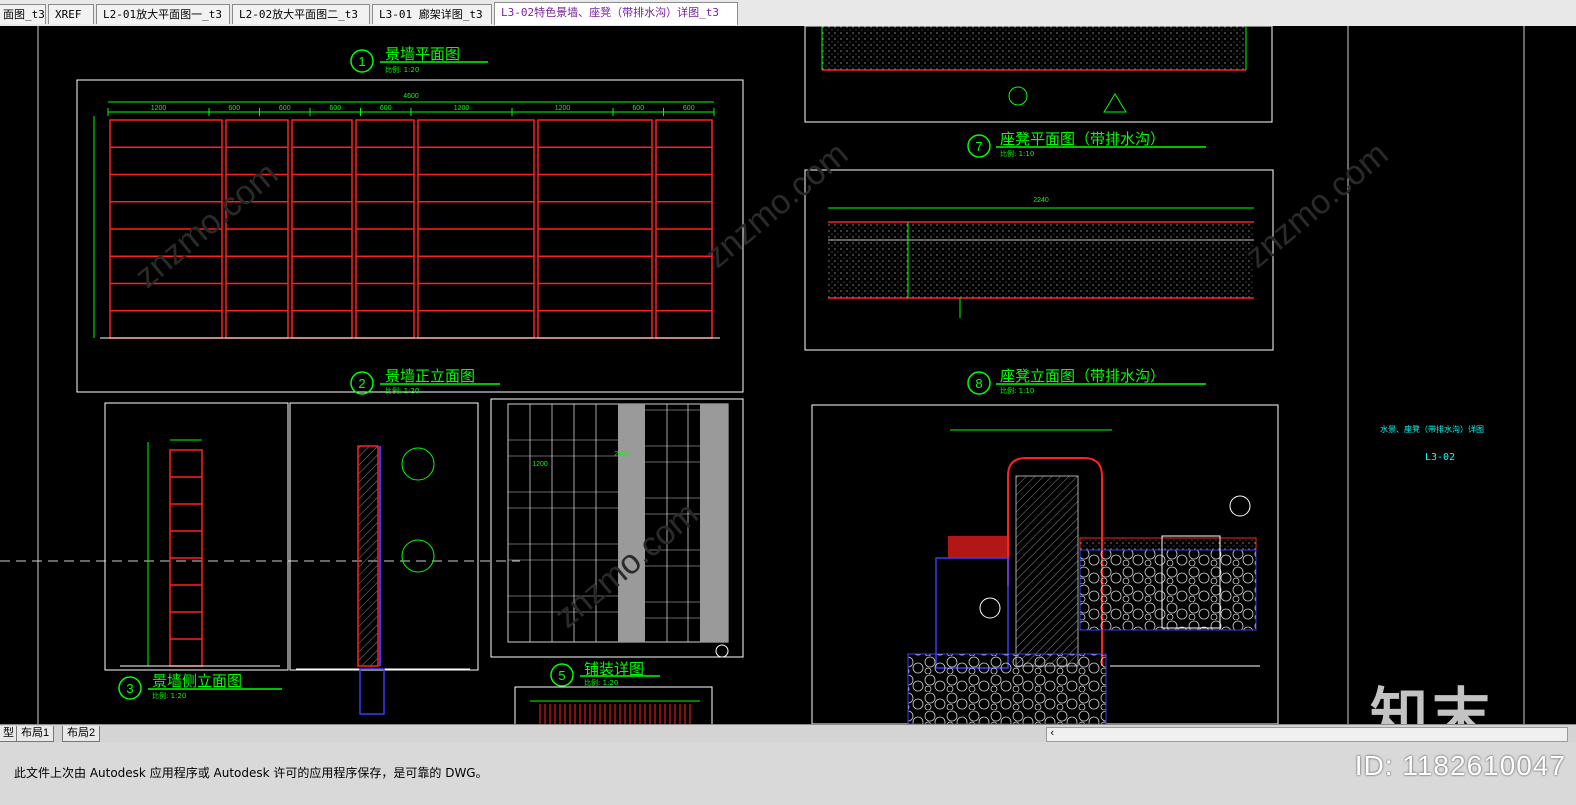  What do you see at coordinates (422, 54) in the screenshot?
I see `svg-text: 景墙平面图` at bounding box center [422, 54].